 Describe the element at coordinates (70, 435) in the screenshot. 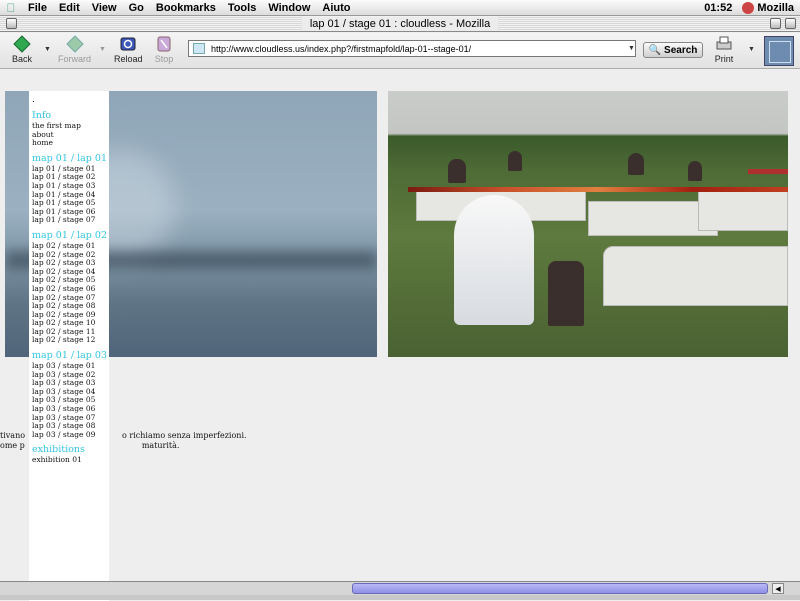

I see `nav-link-lap03-stage09: lap 03 / stage 09` at that location.